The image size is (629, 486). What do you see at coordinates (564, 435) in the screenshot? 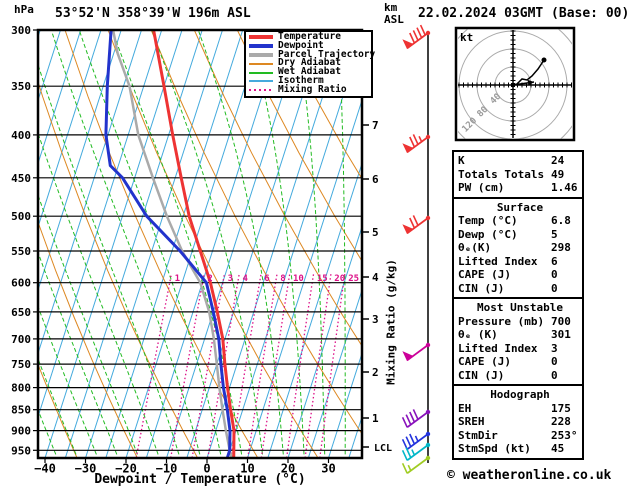
I see `row-value: 253°` at bounding box center [564, 435].